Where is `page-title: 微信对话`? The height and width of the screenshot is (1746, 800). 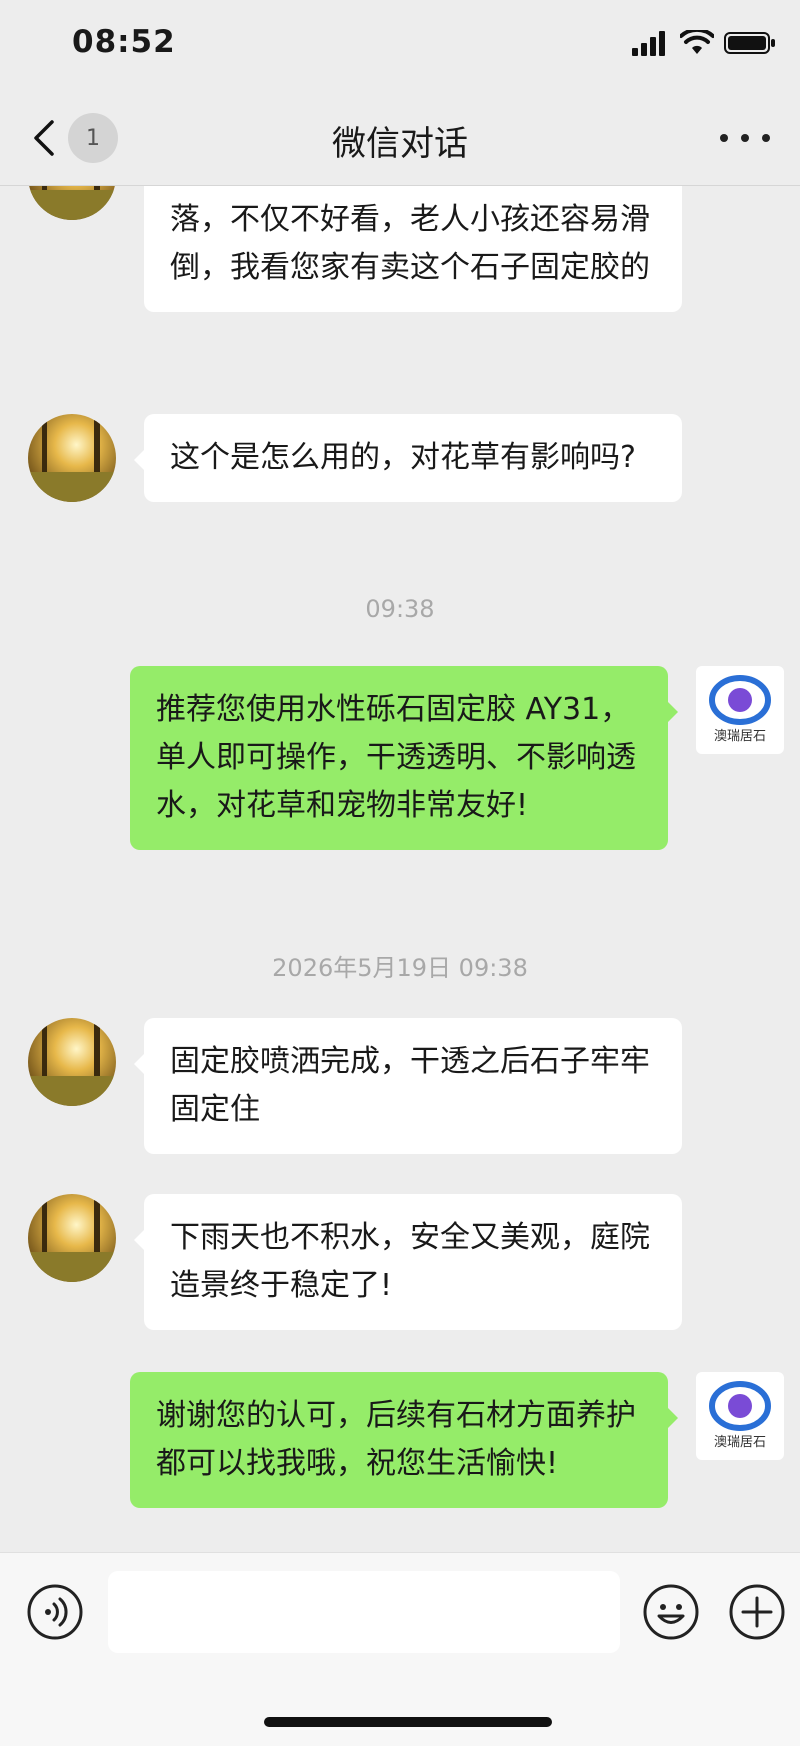
page-title: 微信对话 is located at coordinates (400, 144).